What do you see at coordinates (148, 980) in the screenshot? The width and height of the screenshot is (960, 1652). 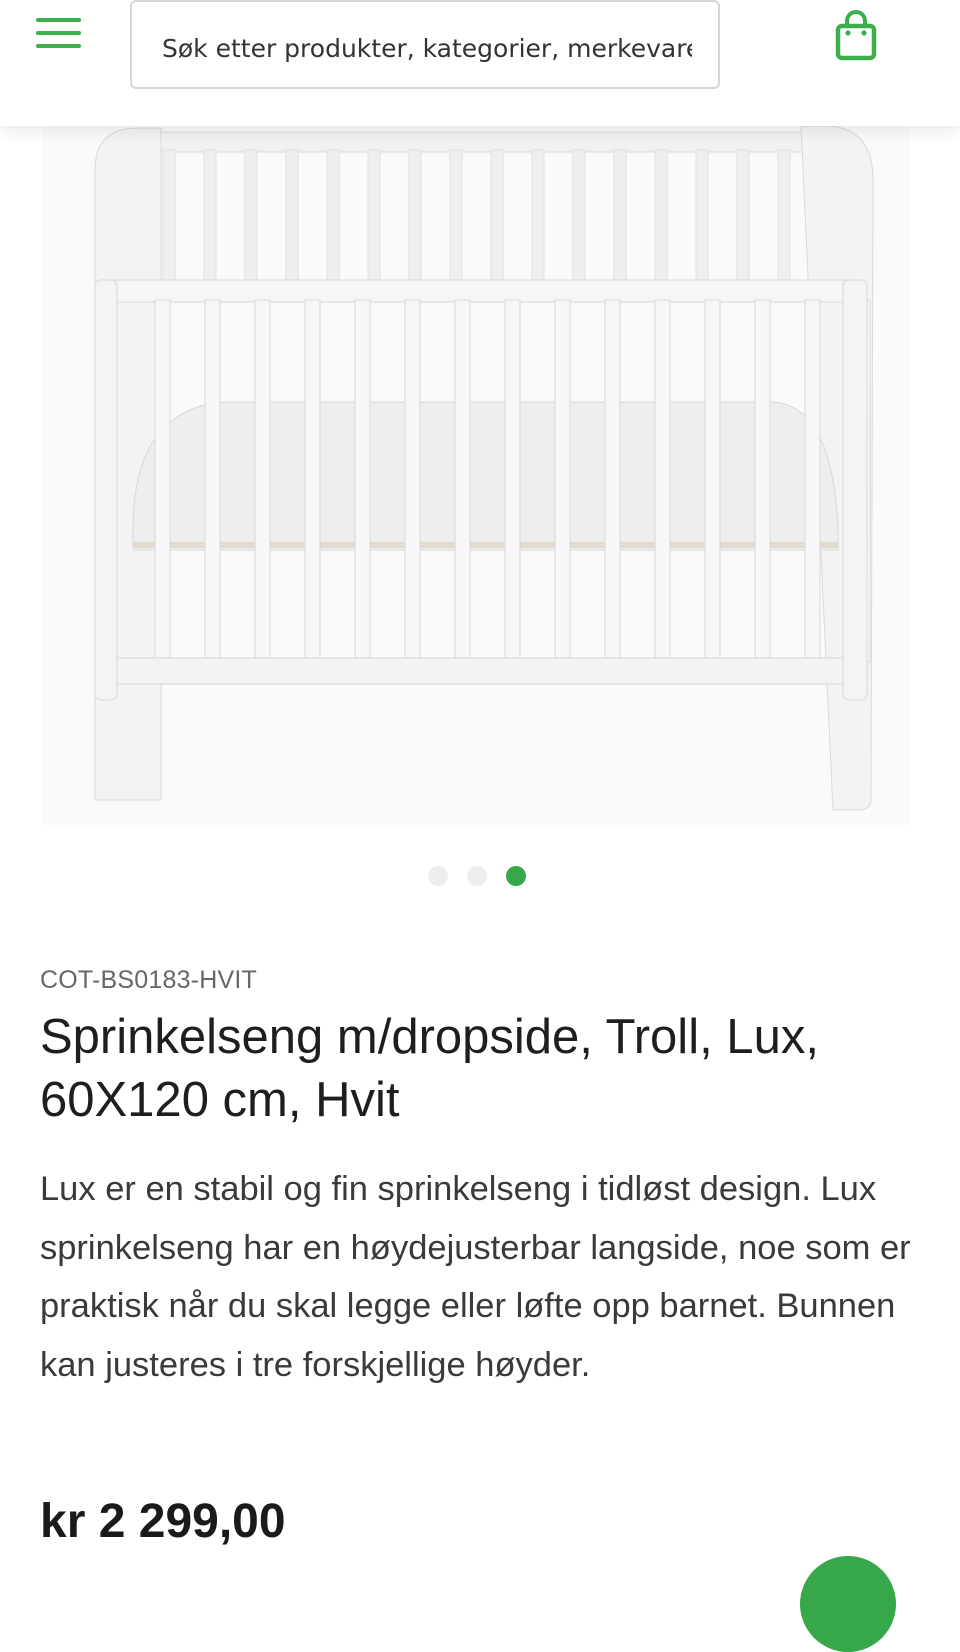 I see `product-sku: COT-BS0183-HVIT` at bounding box center [148, 980].